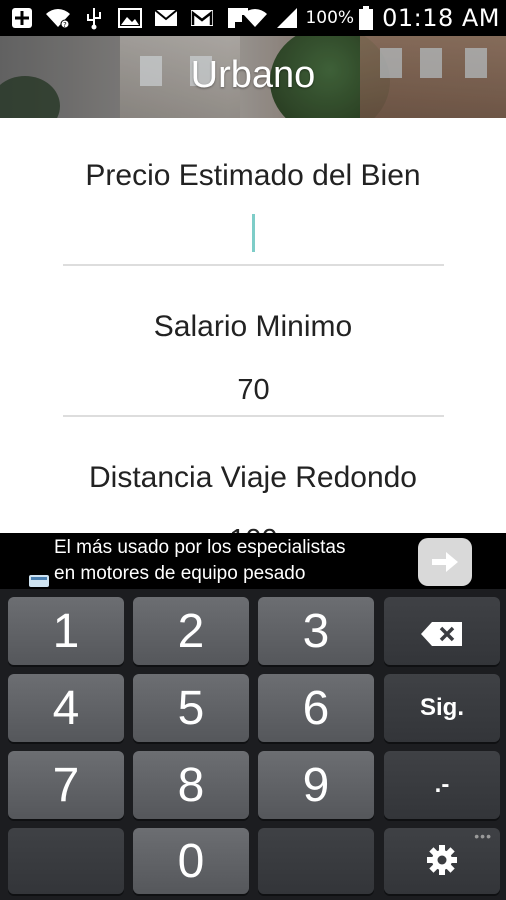  I want to click on backspace-key, so click(442, 631).